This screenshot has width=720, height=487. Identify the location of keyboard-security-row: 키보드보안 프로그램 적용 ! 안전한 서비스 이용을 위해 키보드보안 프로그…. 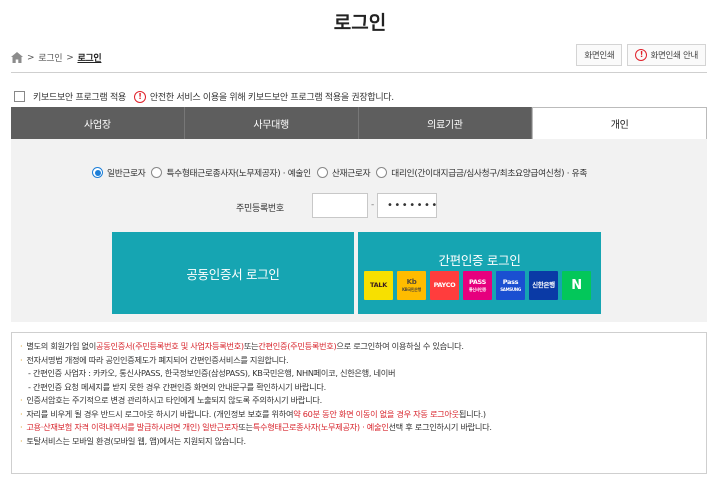
(204, 96).